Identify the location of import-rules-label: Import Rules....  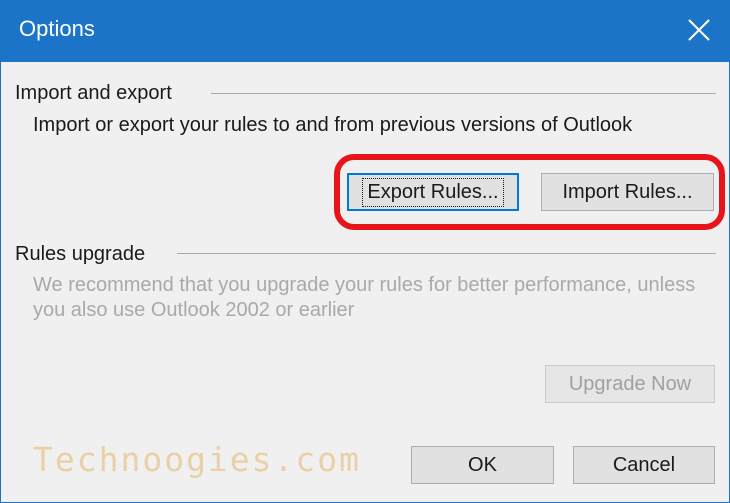
(627, 191).